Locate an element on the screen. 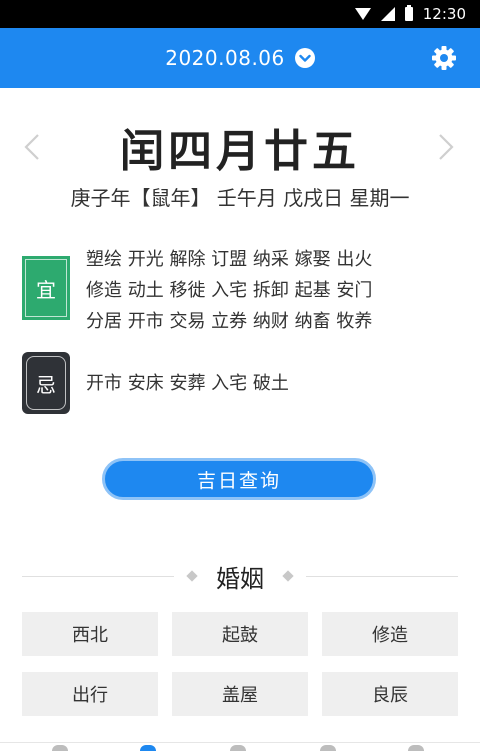 The width and height of the screenshot is (480, 751). lunar-date-title: 闰四月廿五 is located at coordinates (240, 151).